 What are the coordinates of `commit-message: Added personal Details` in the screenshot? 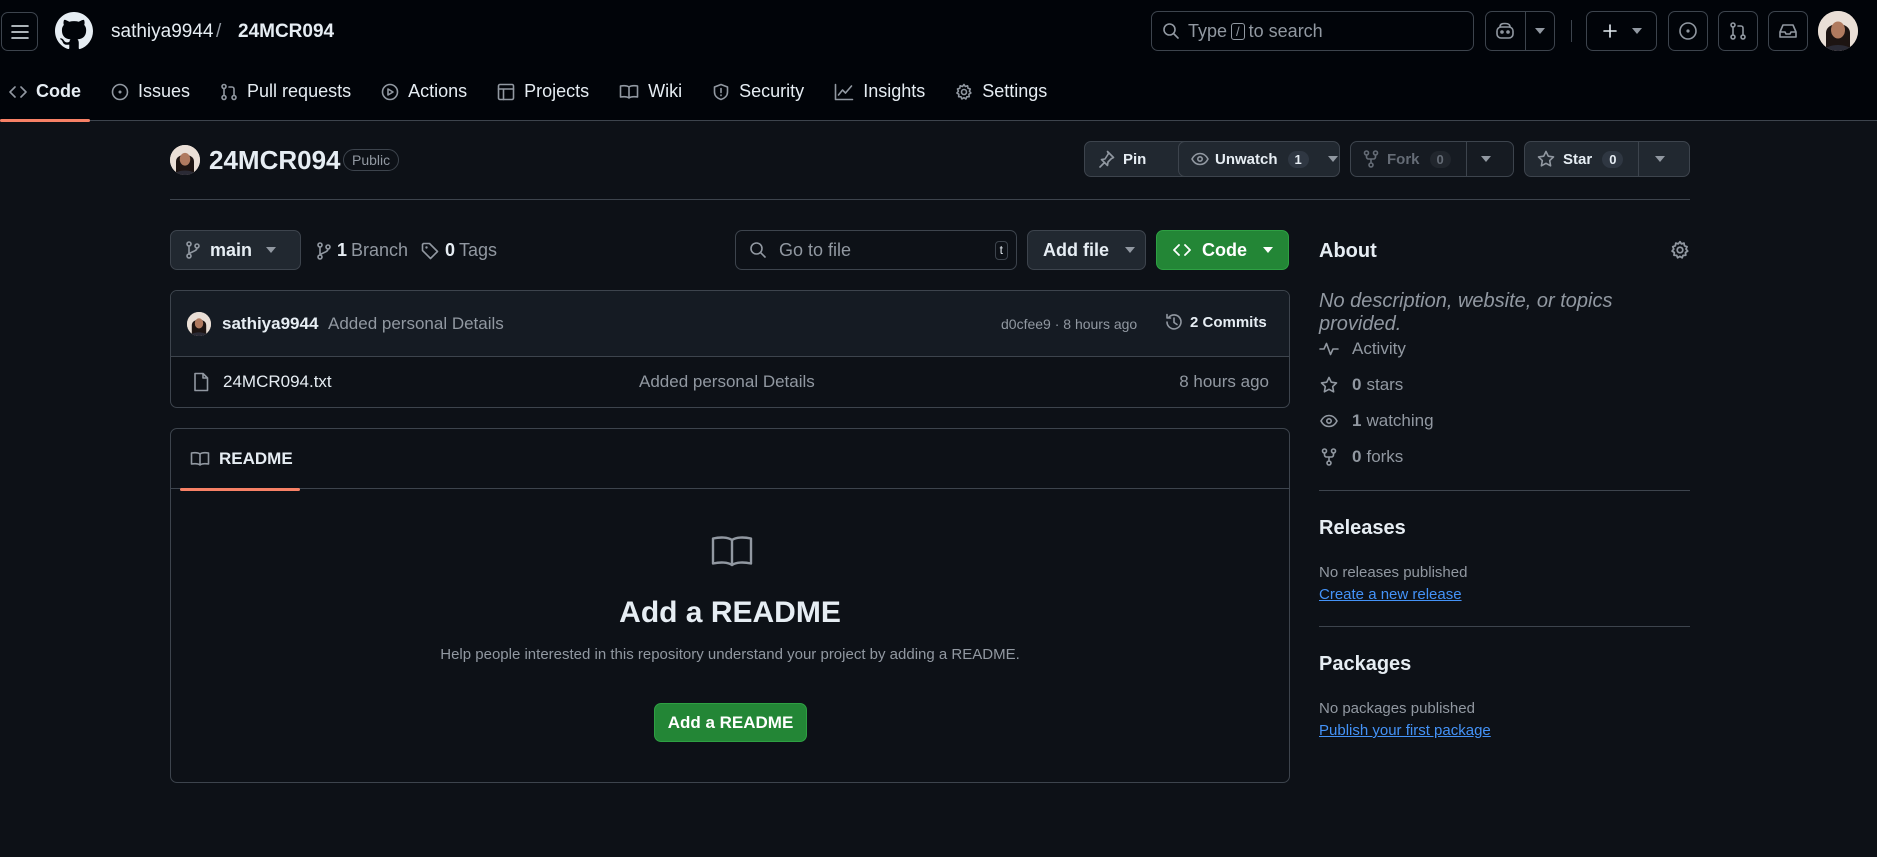 It's located at (416, 324).